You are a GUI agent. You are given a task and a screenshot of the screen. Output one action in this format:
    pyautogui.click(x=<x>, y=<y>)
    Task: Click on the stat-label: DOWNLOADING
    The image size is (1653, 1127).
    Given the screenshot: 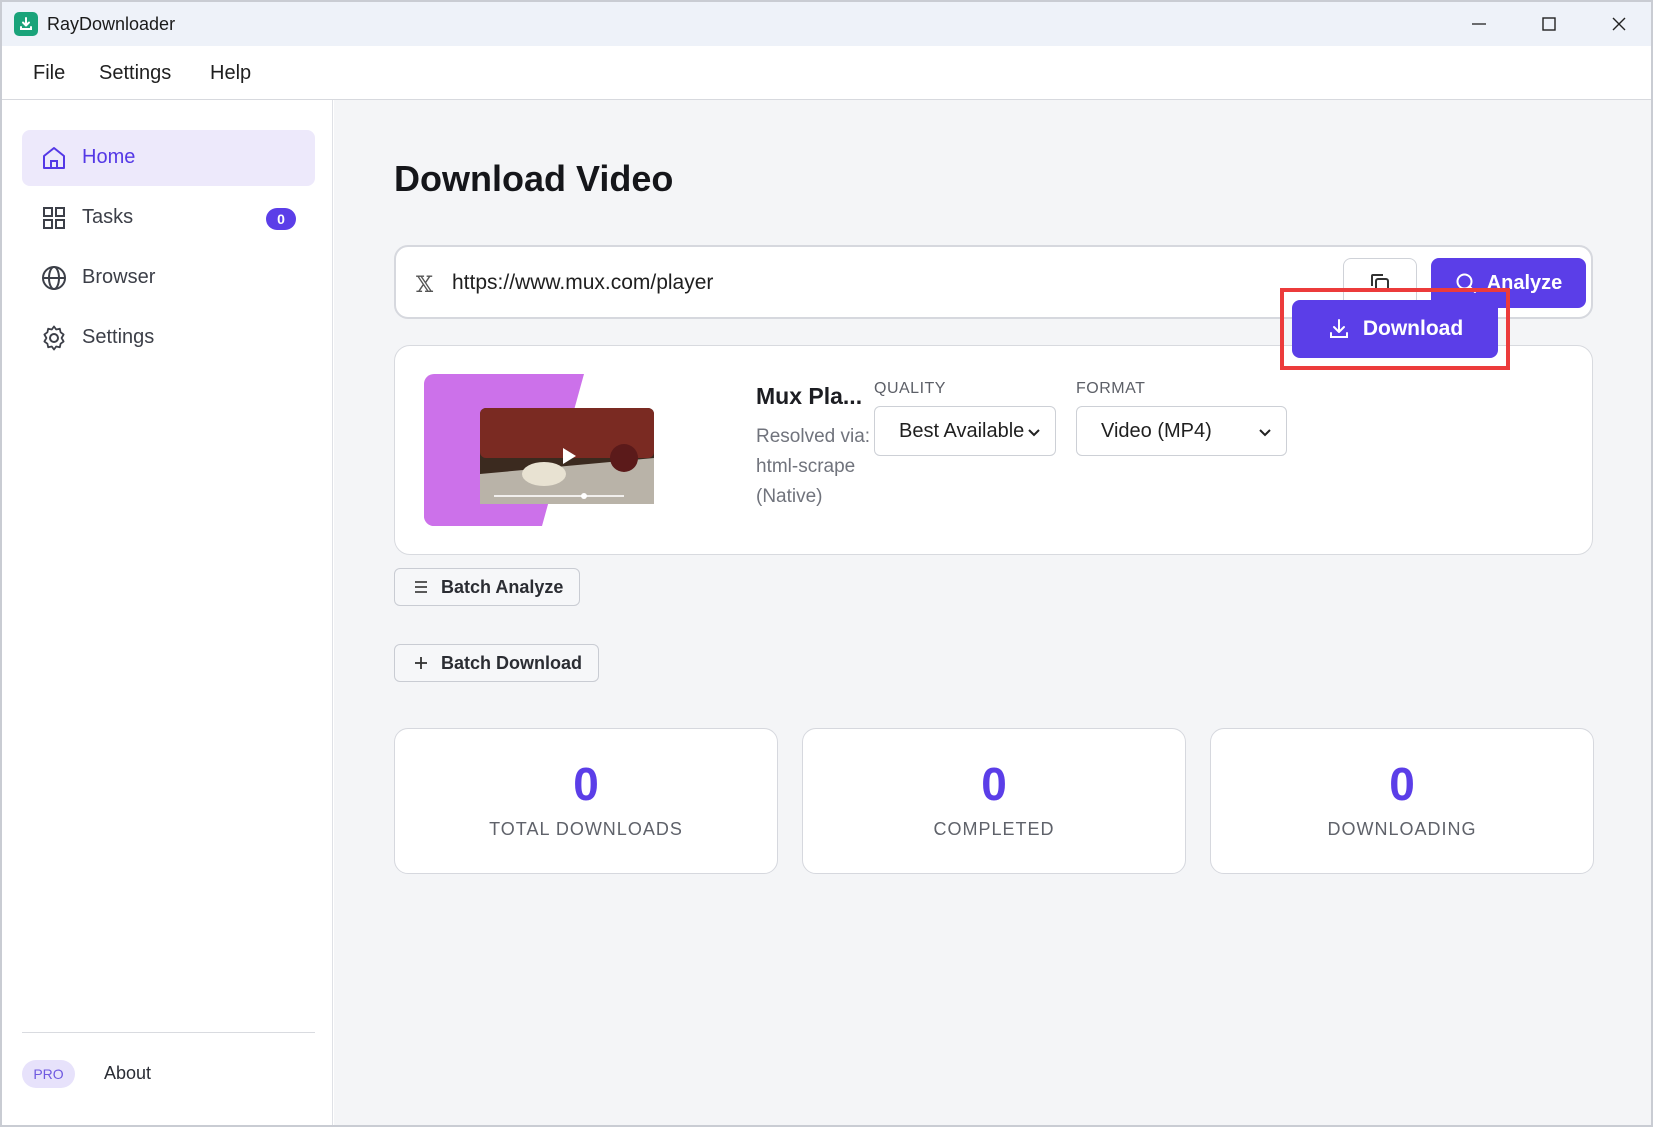 What is the action you would take?
    pyautogui.click(x=1402, y=829)
    